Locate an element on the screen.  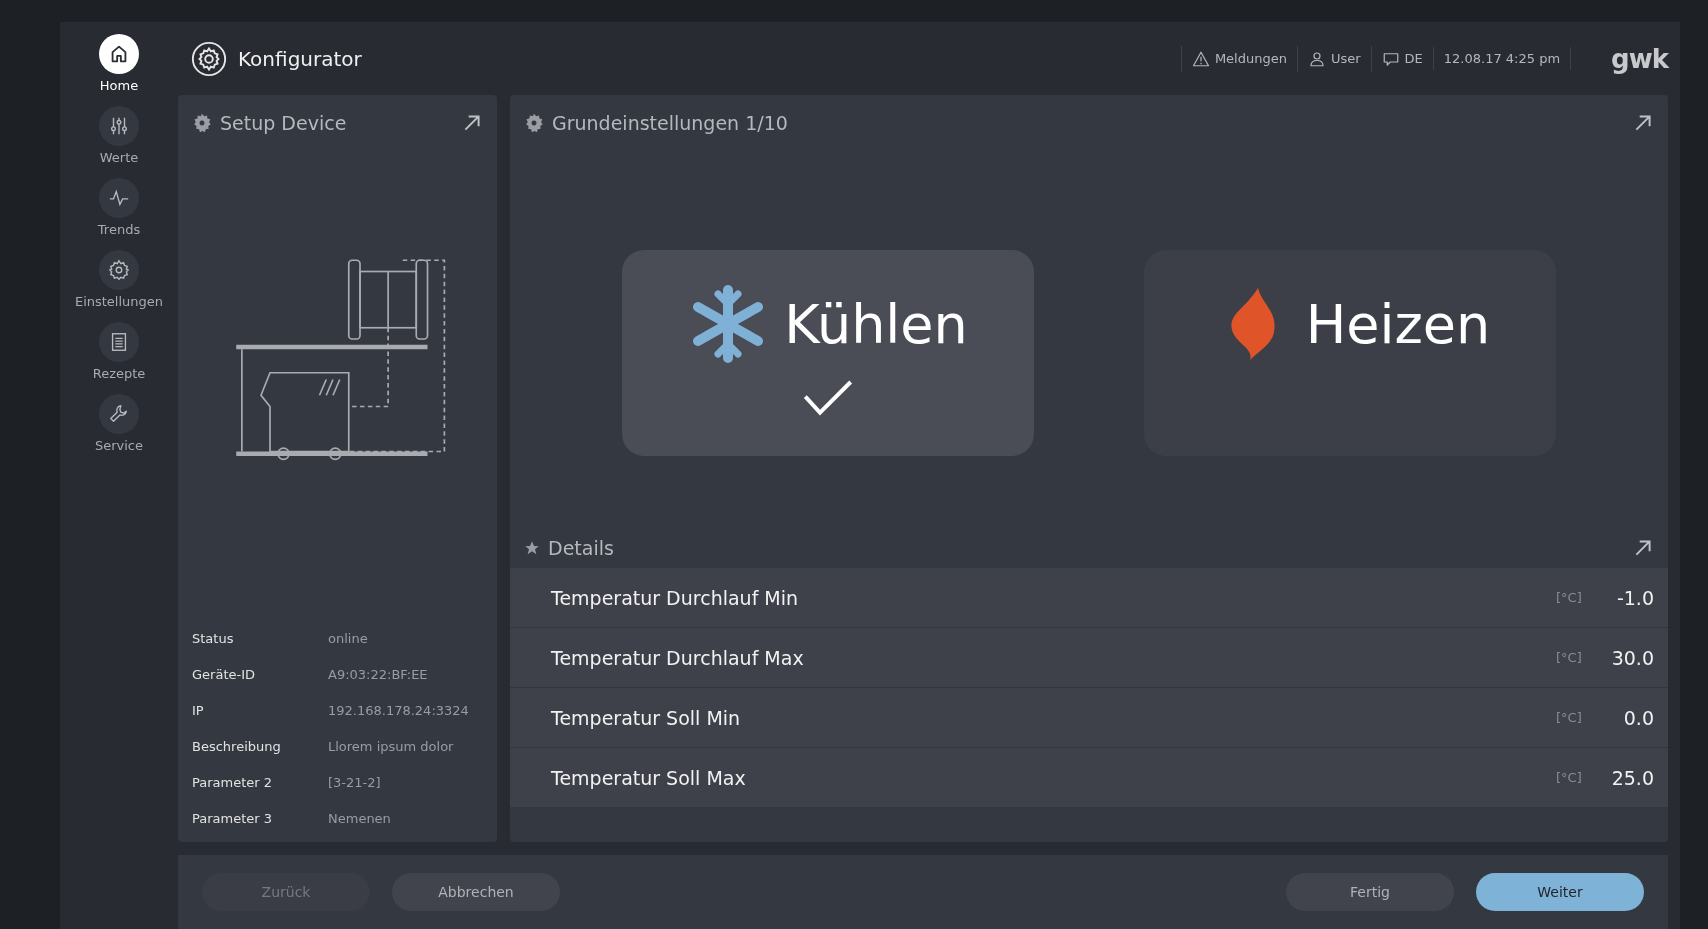
user-button: User is located at coordinates (1333, 58).